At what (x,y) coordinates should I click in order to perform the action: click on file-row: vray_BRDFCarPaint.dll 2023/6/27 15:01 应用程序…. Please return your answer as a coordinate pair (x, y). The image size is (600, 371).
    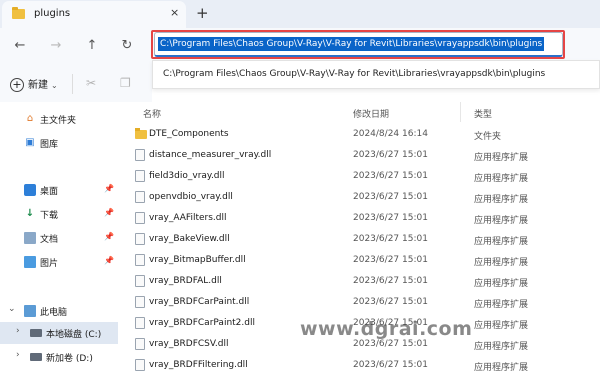
    Looking at the image, I should click on (359, 302).